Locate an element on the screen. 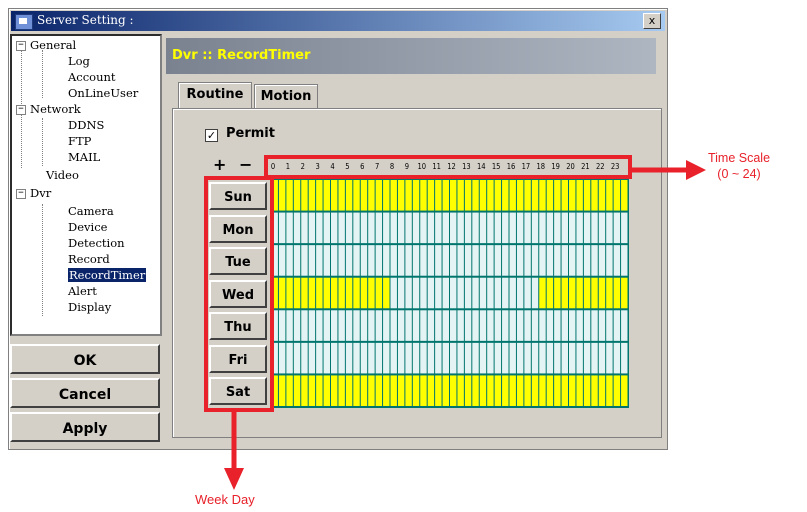 The height and width of the screenshot is (512, 807). tree-item-device: Device is located at coordinates (87, 227).